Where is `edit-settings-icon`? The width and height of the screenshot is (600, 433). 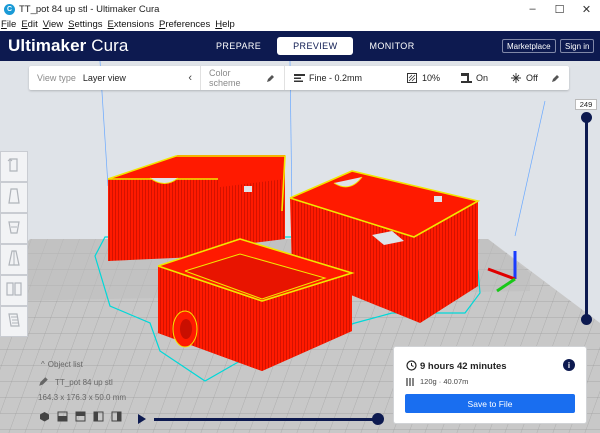
edit-settings-icon is located at coordinates (555, 78).